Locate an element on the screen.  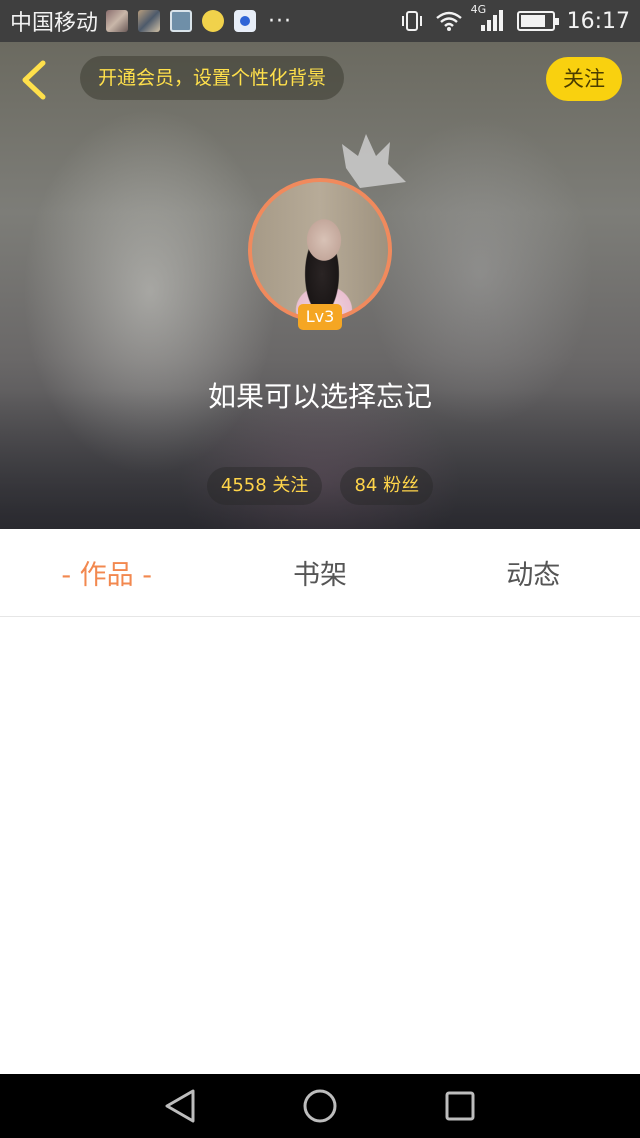
status-right: 4G 16:17 is located at coordinates (515, 18).